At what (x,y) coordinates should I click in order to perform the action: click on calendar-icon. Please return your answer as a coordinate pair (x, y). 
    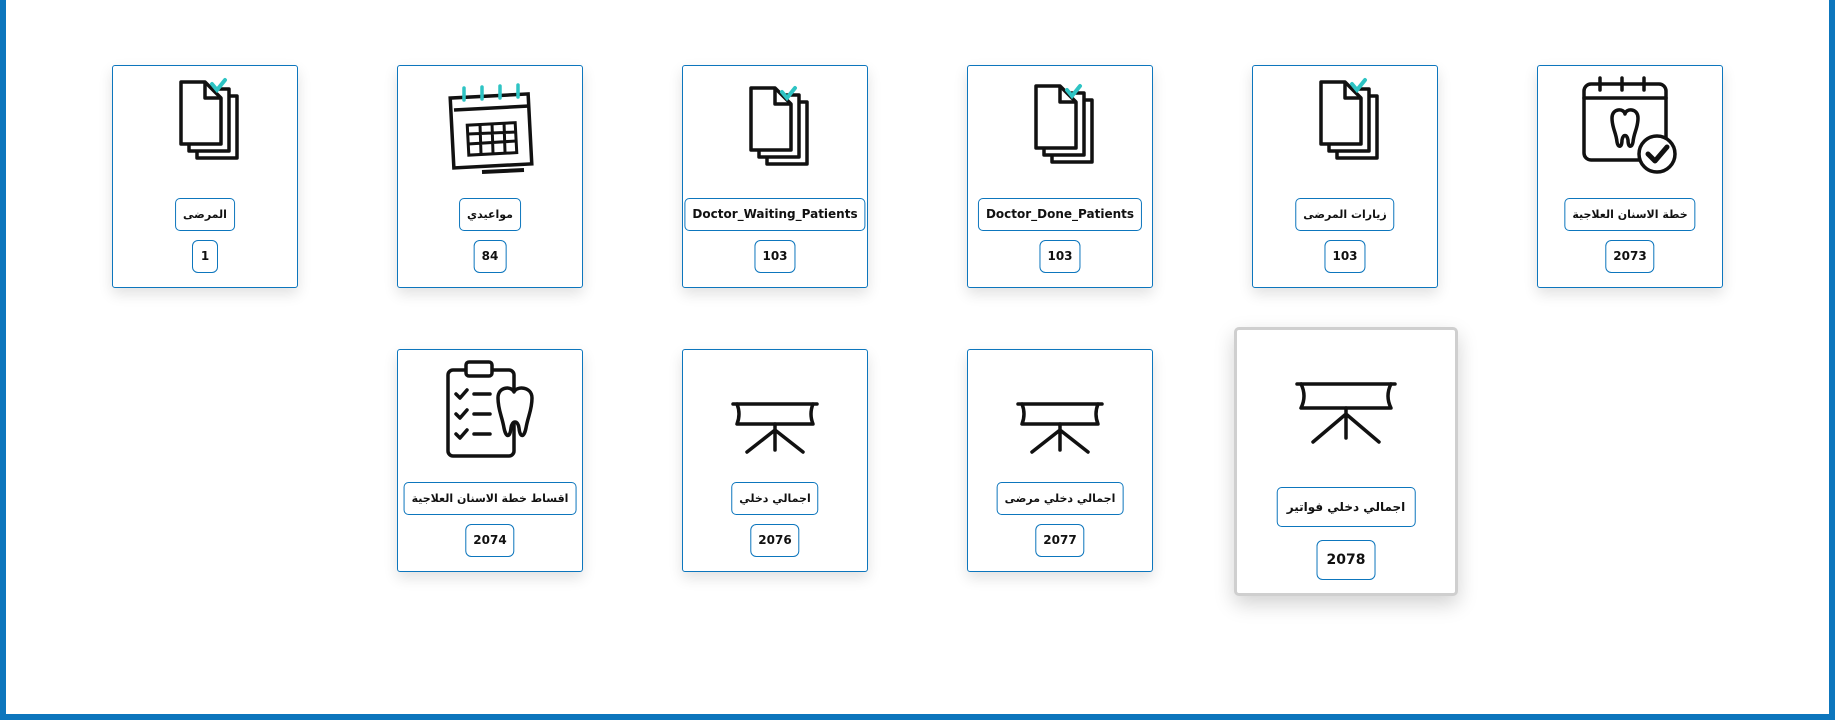
    Looking at the image, I should click on (491, 128).